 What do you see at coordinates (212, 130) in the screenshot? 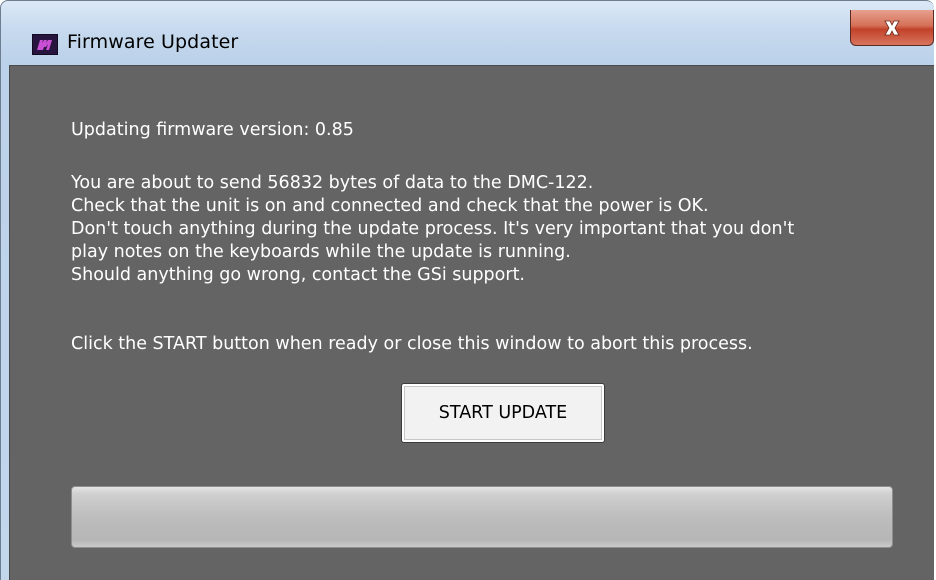
I see `firmware-version-text: Updating firmware version: 0.85` at bounding box center [212, 130].